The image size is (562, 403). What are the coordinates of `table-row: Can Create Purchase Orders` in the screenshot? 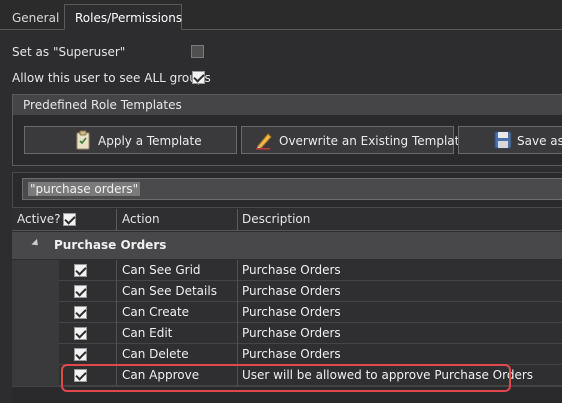 It's located at (287, 312).